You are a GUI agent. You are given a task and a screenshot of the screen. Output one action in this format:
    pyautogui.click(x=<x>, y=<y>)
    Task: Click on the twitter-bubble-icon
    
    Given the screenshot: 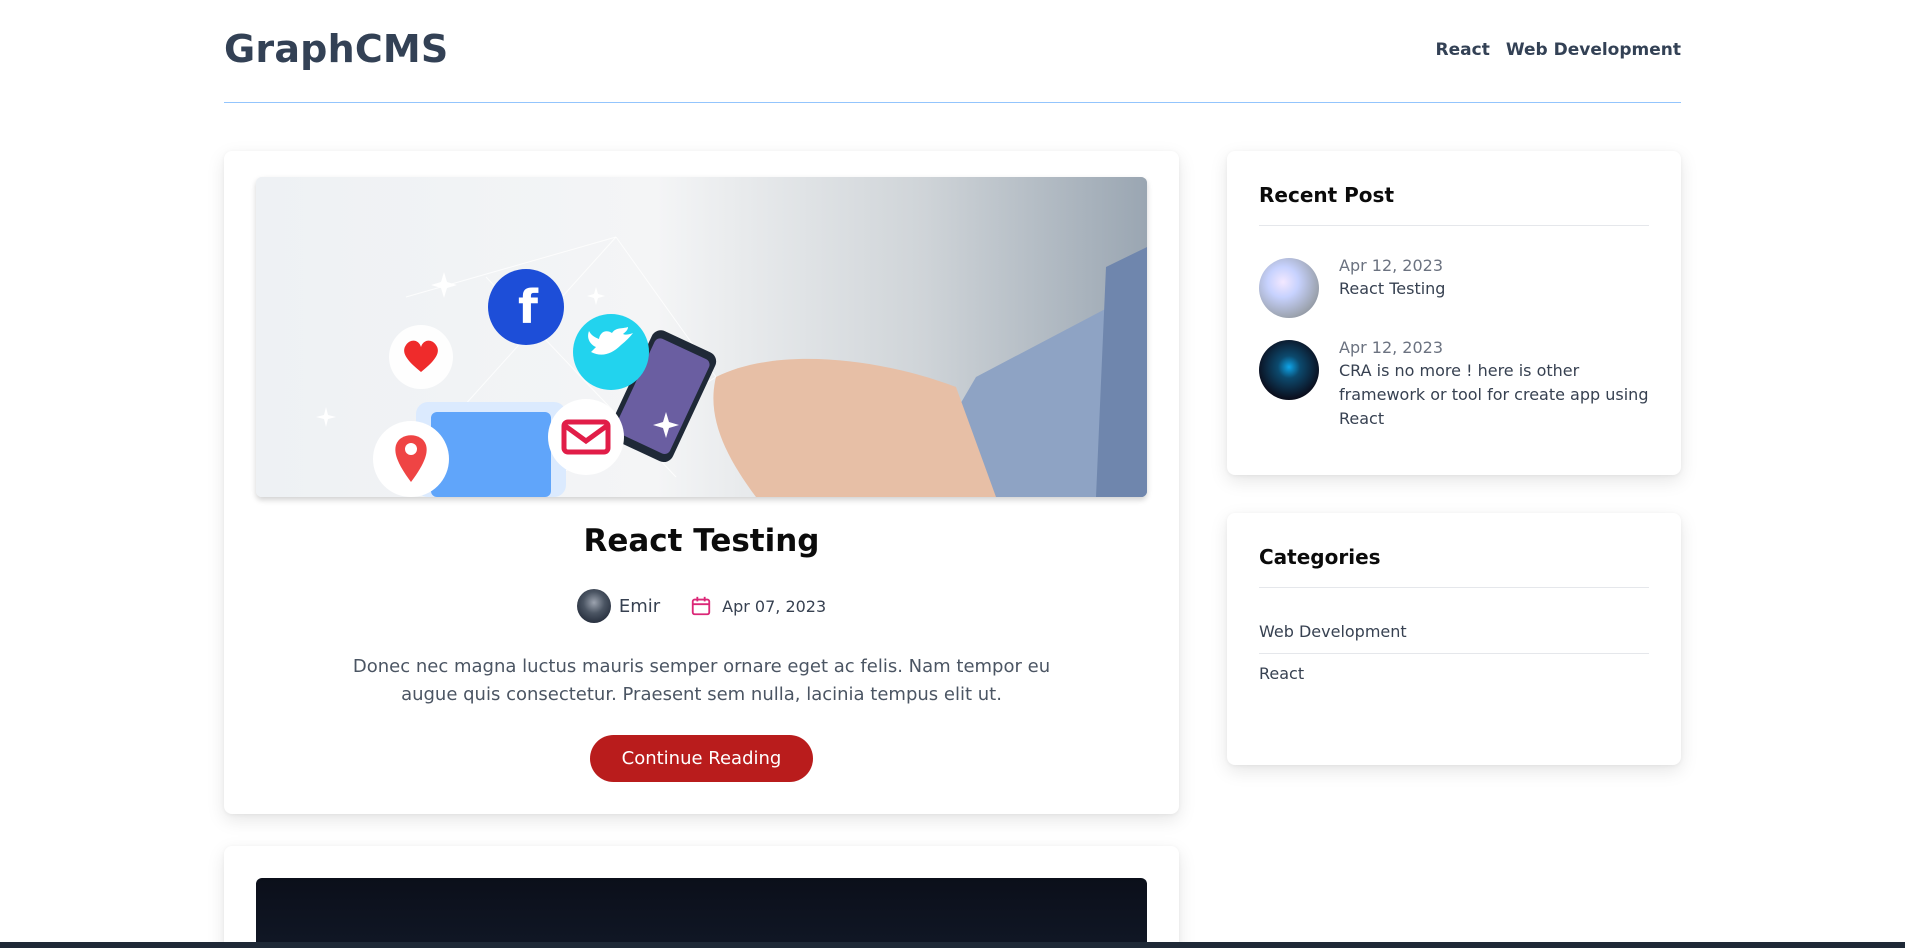 What is the action you would take?
    pyautogui.click(x=611, y=352)
    